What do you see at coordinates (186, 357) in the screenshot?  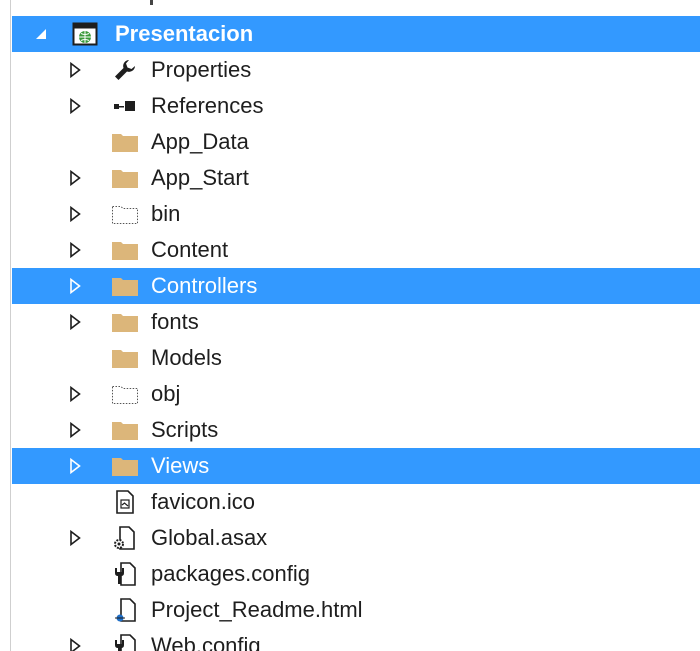 I see `tree-item-label: Models` at bounding box center [186, 357].